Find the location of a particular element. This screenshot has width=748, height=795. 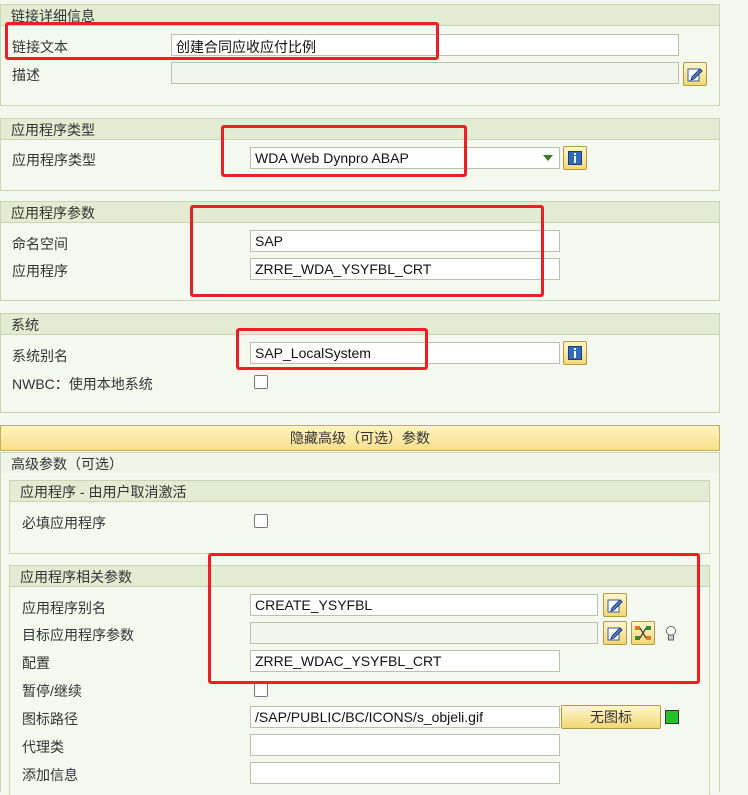

icon-path-field: /SAP/PUBLIC/BC/ICONS/s_objeli.gif is located at coordinates (405, 717).